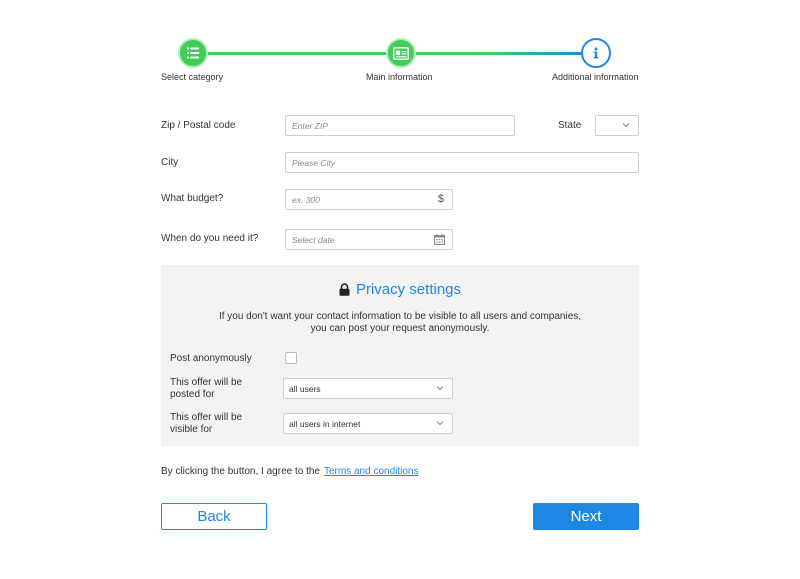 The width and height of the screenshot is (800, 579). I want to click on visible-for-select: all users in internet, so click(368, 423).